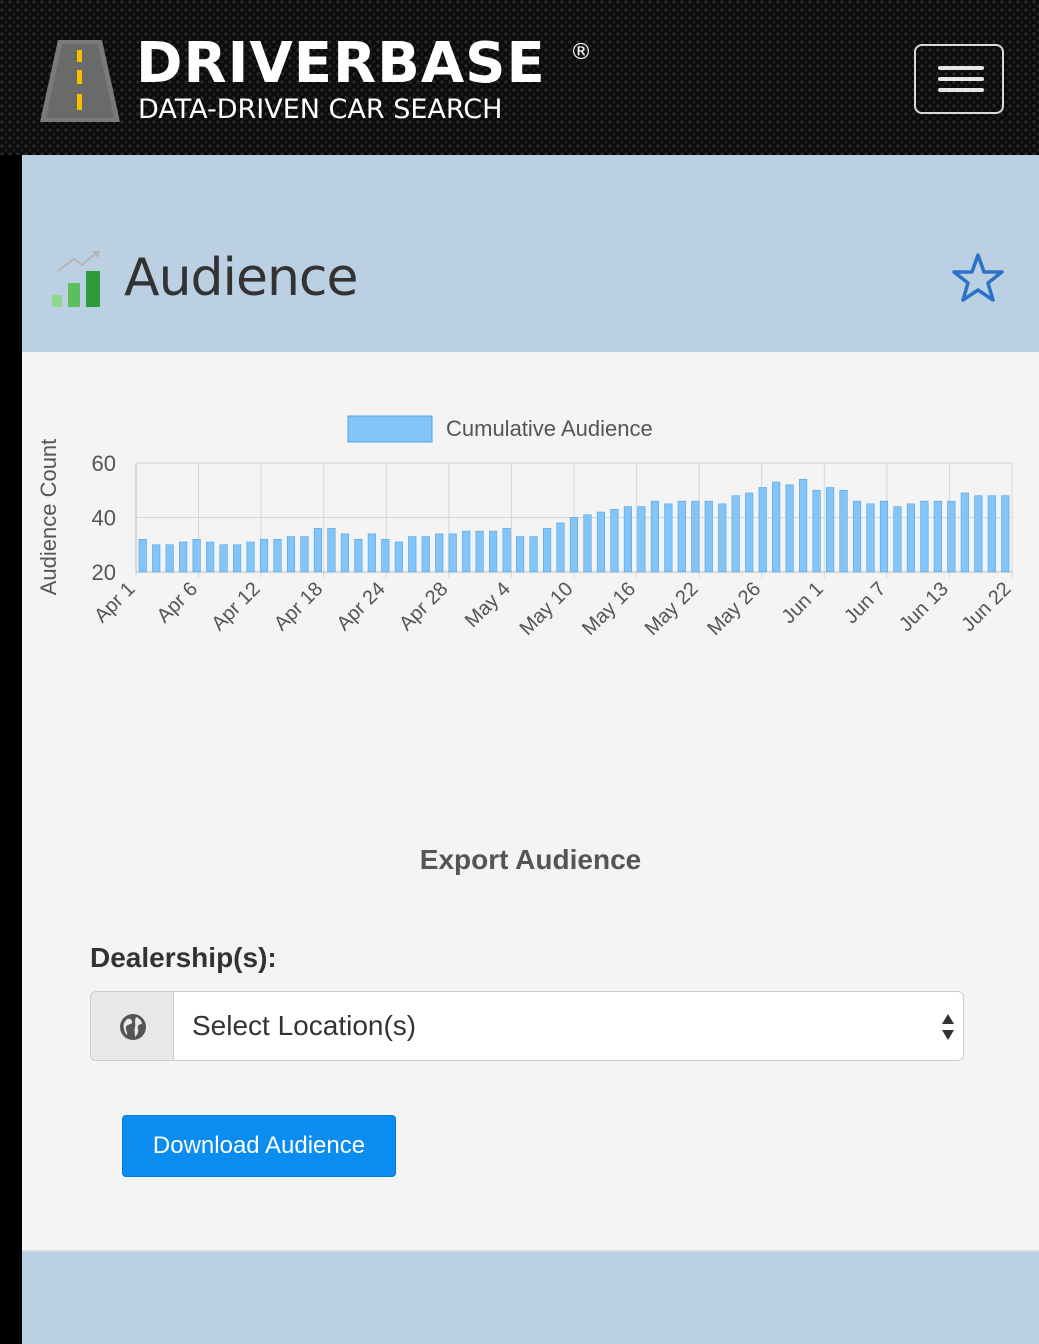 The width and height of the screenshot is (1039, 1344). I want to click on download-audience-button: Download Audience, so click(259, 1146).